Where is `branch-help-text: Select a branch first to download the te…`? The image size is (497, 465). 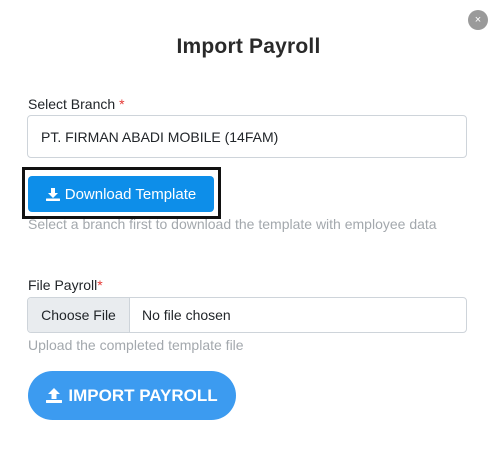
branch-help-text: Select a branch first to download the te… is located at coordinates (232, 224).